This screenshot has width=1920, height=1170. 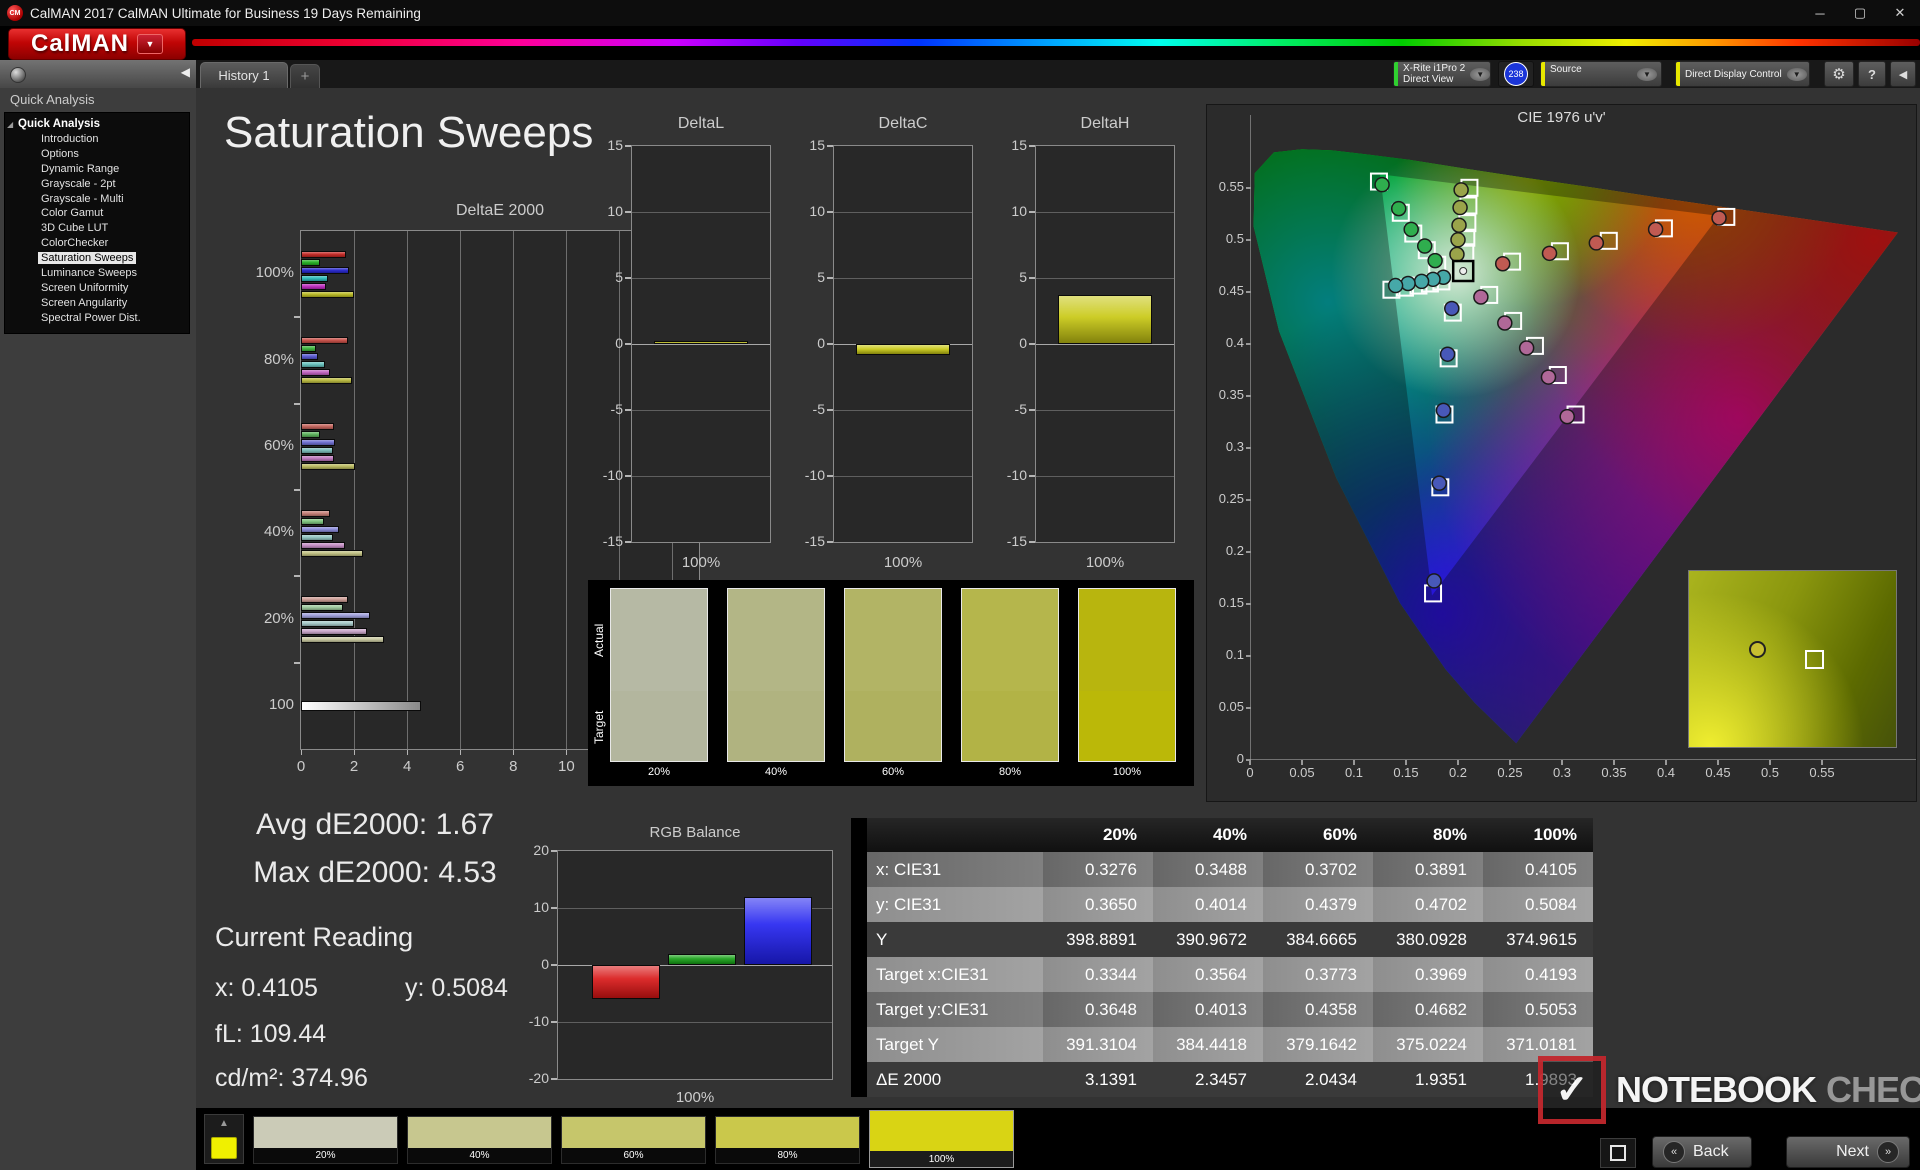 I want to click on sidebar-item-screen-angularity: Screen Angularity, so click(x=97, y=303).